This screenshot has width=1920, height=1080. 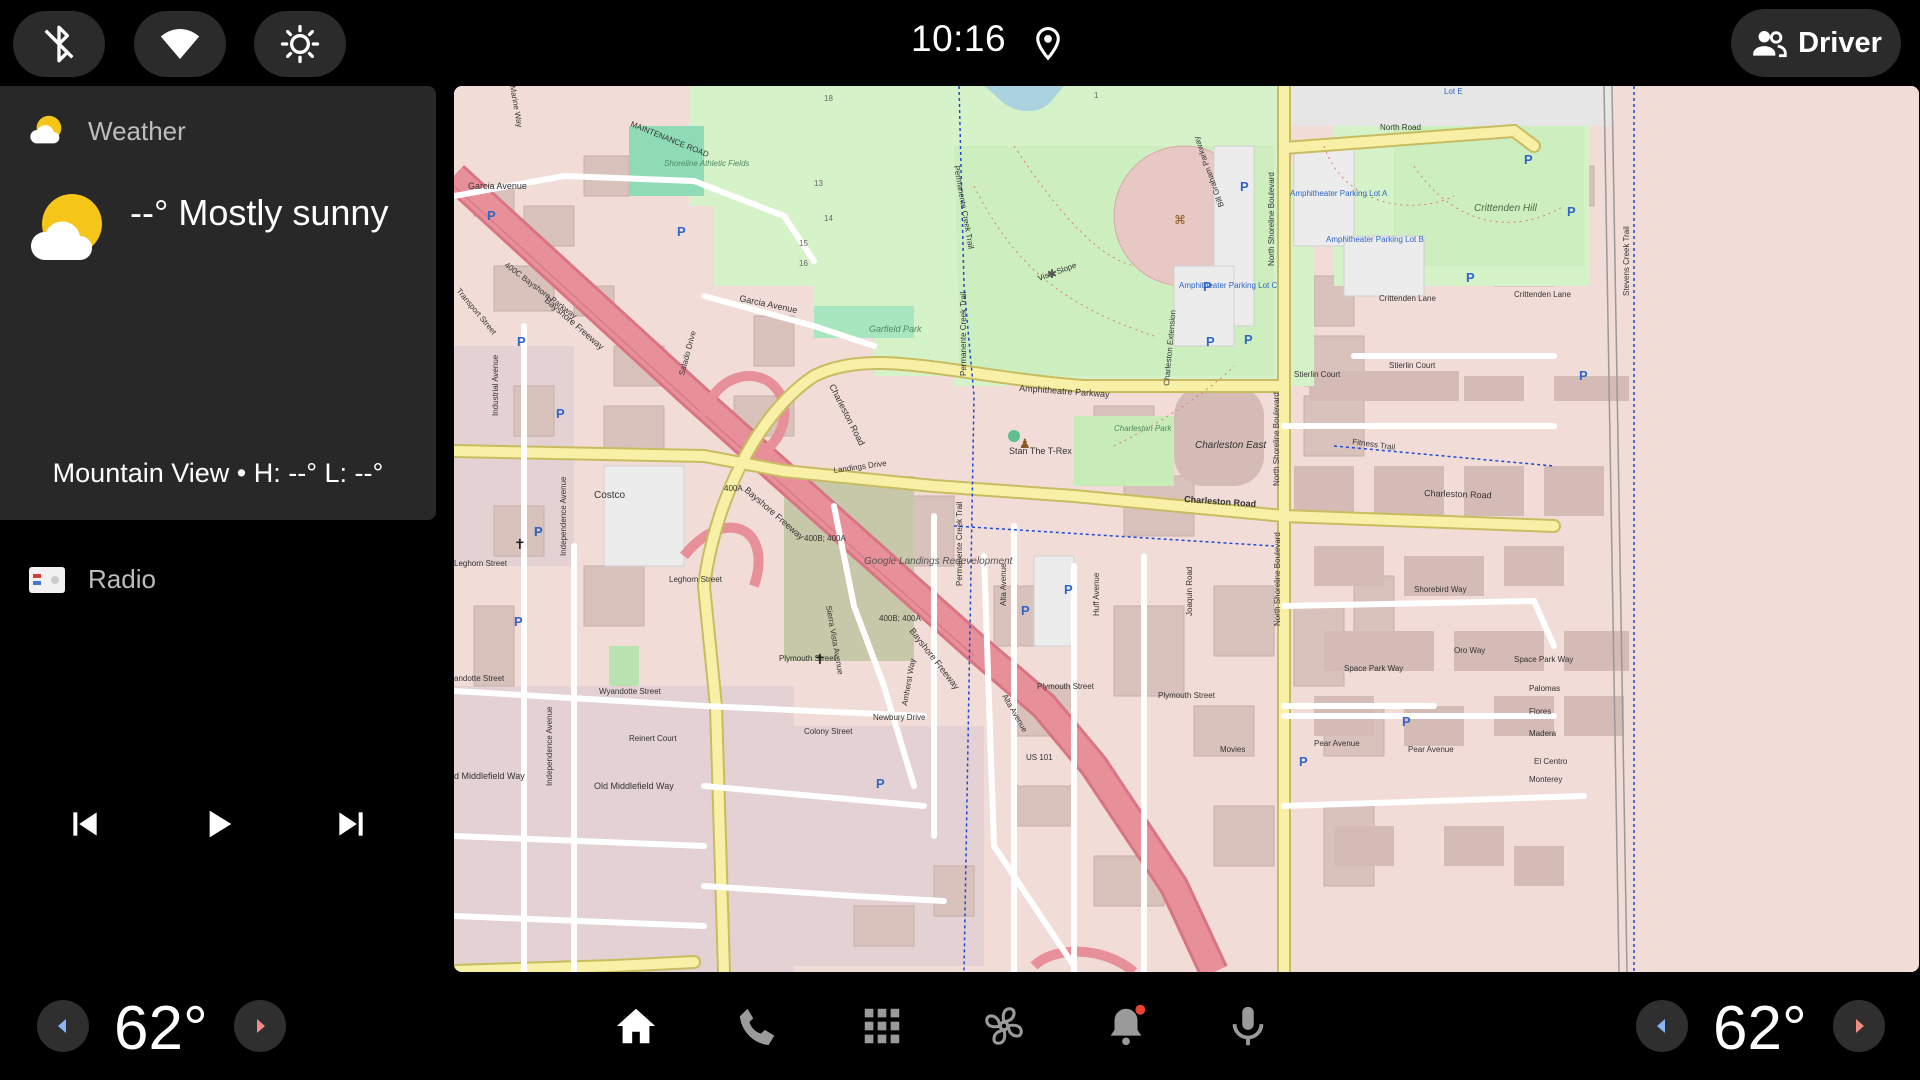 I want to click on label-garcia-avenue: Garcia Avenue, so click(x=497, y=186).